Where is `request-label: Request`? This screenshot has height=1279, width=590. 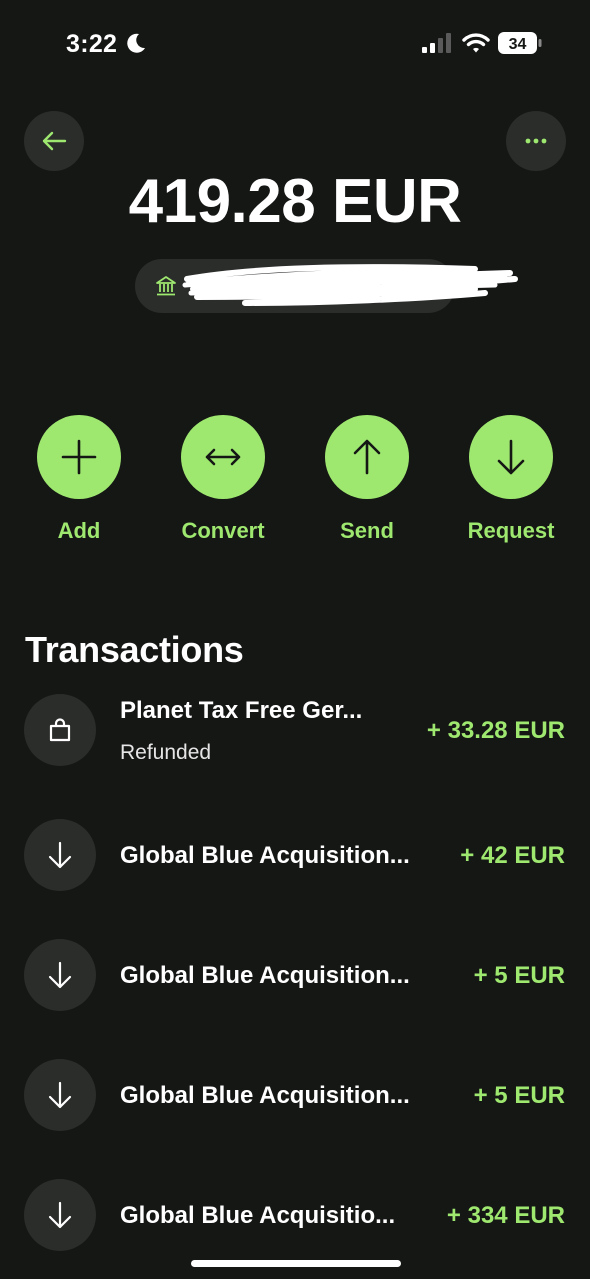 request-label: Request is located at coordinates (511, 530).